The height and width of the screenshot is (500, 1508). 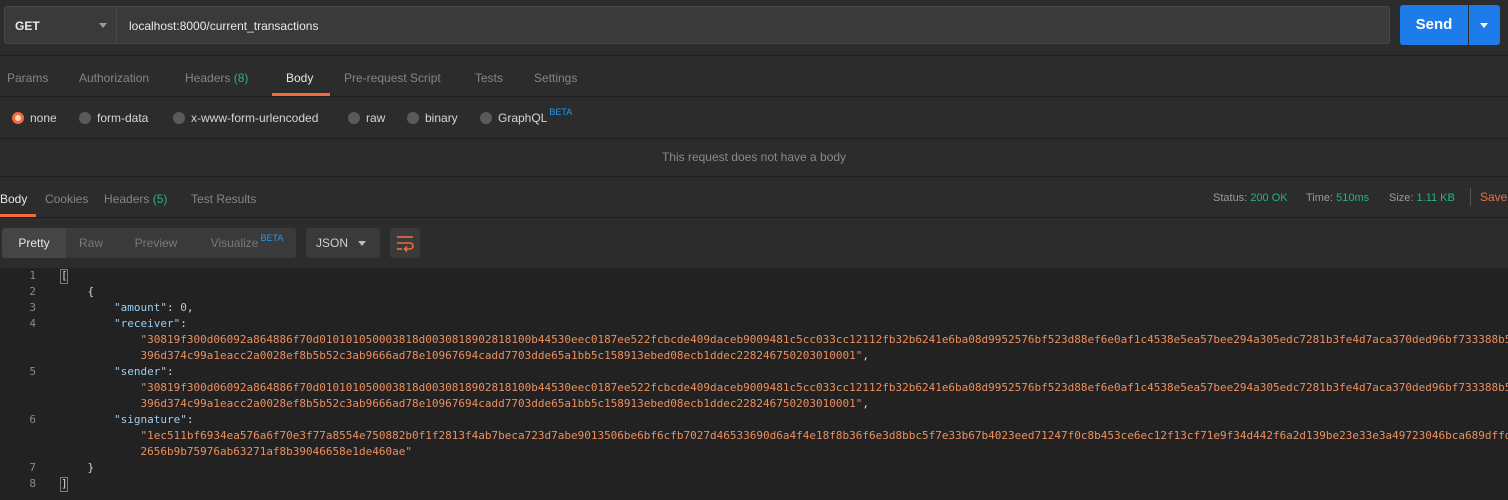 I want to click on radio-label: raw, so click(x=376, y=118).